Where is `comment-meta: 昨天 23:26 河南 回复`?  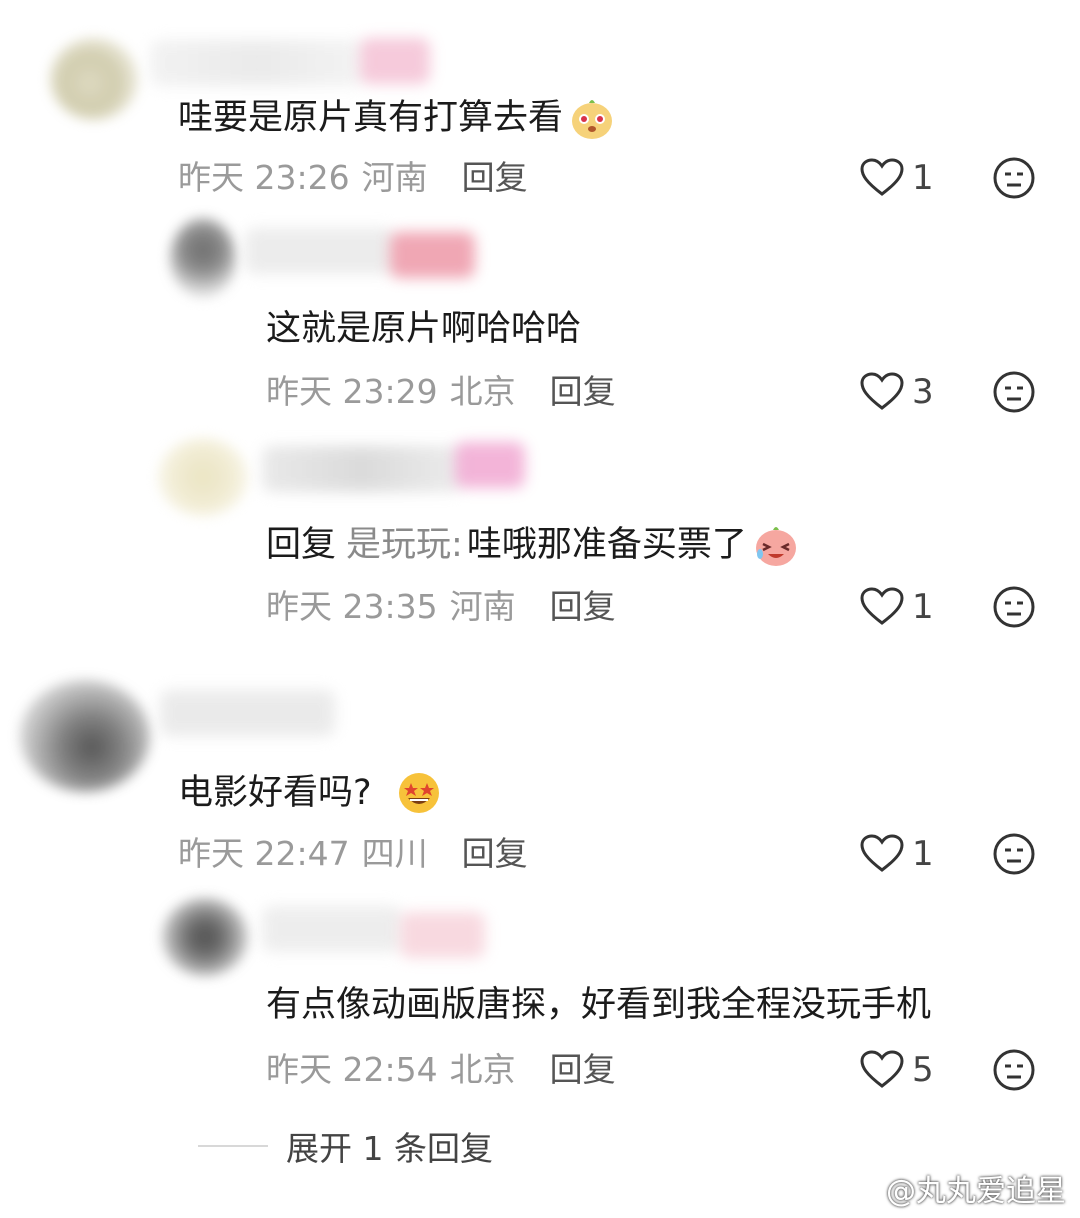
comment-meta: 昨天 23:26 河南 回复 is located at coordinates (353, 178).